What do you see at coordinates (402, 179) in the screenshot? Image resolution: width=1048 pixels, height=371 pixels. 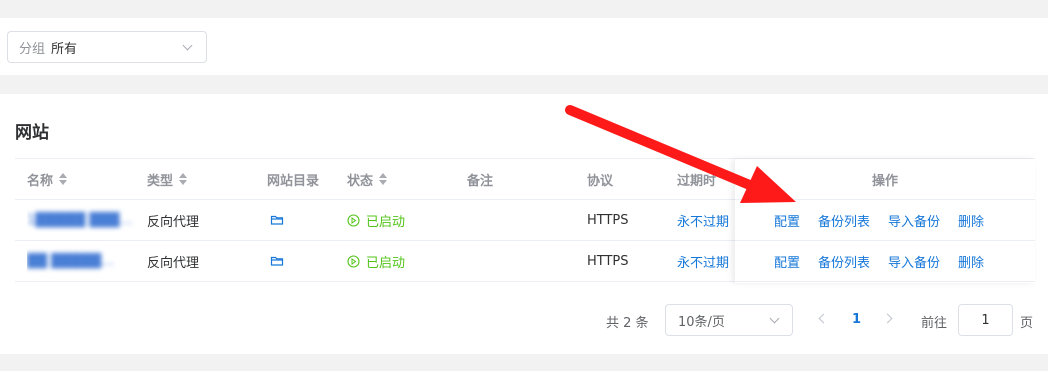 I see `column-header-status: 状态` at bounding box center [402, 179].